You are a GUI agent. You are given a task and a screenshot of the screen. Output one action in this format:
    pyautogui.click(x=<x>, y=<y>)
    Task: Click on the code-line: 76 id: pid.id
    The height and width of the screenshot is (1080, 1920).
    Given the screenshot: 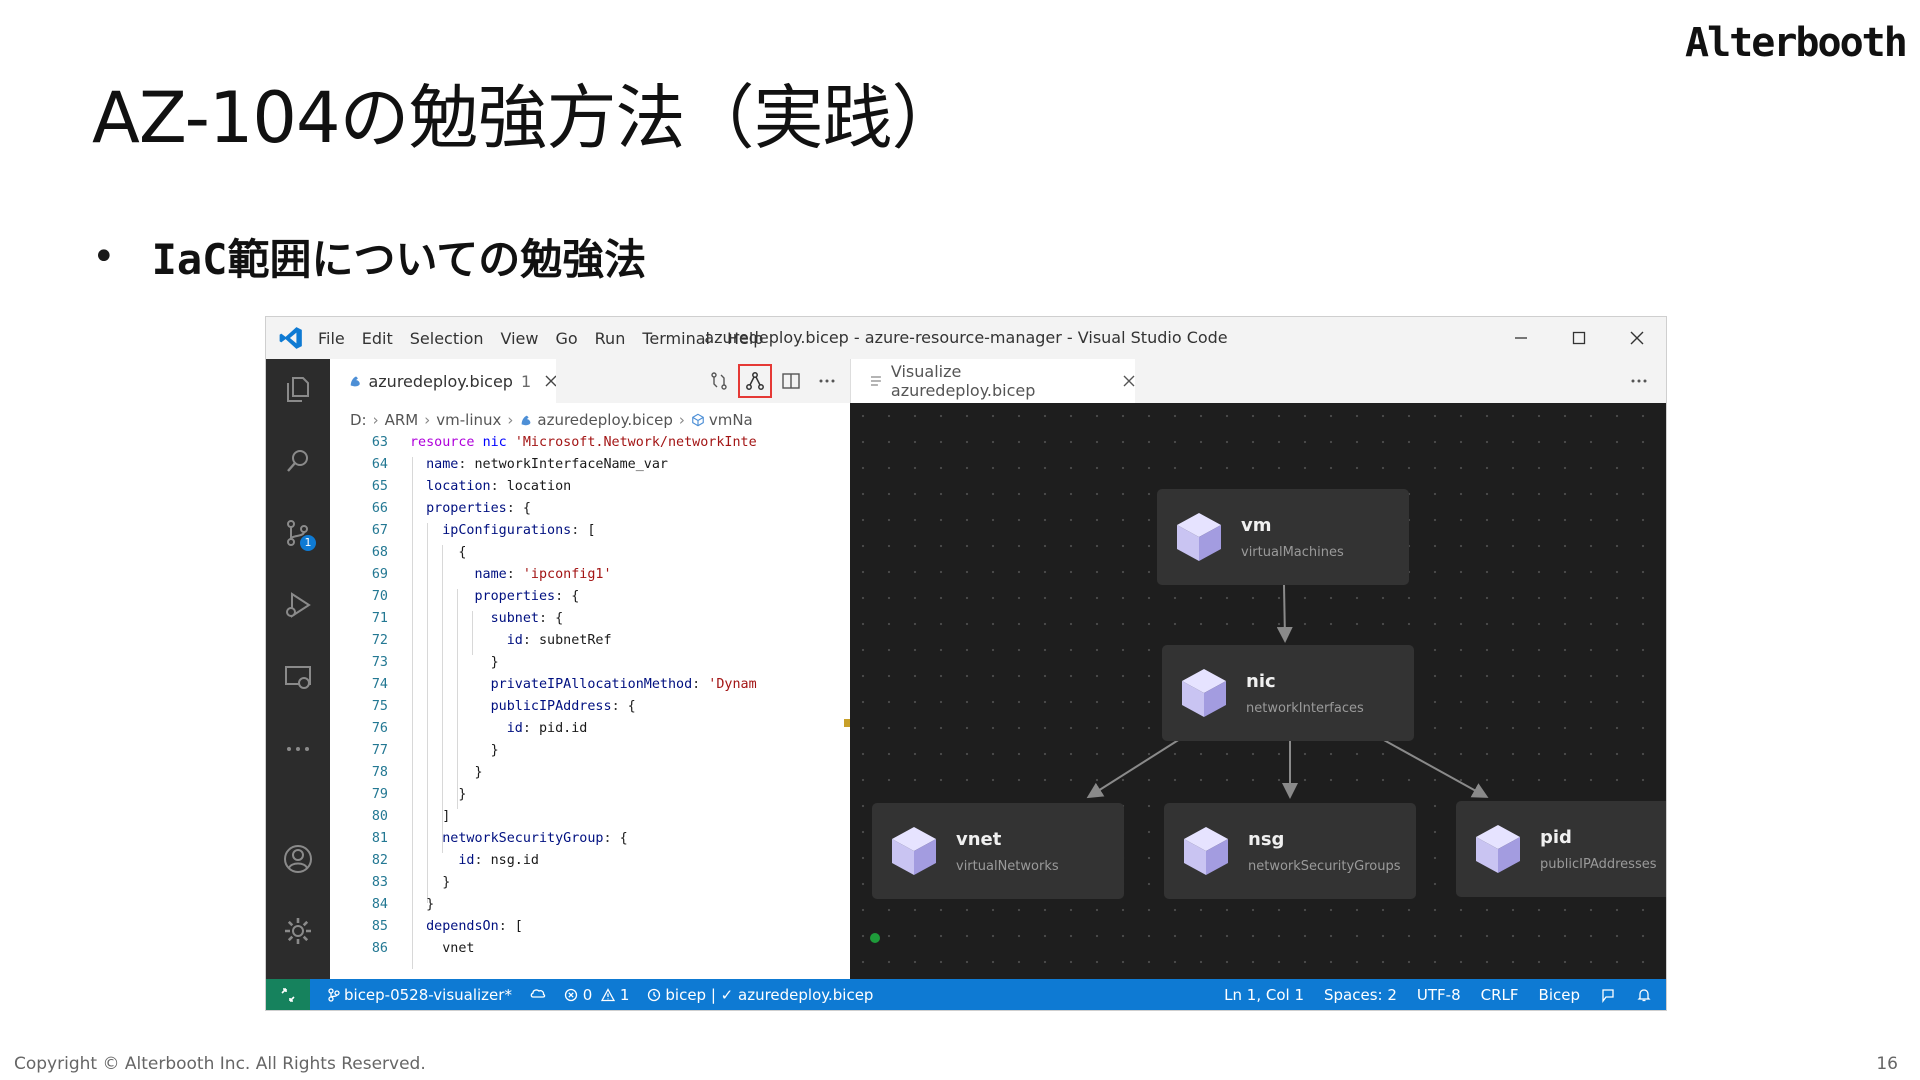 What is the action you would take?
    pyautogui.click(x=590, y=732)
    